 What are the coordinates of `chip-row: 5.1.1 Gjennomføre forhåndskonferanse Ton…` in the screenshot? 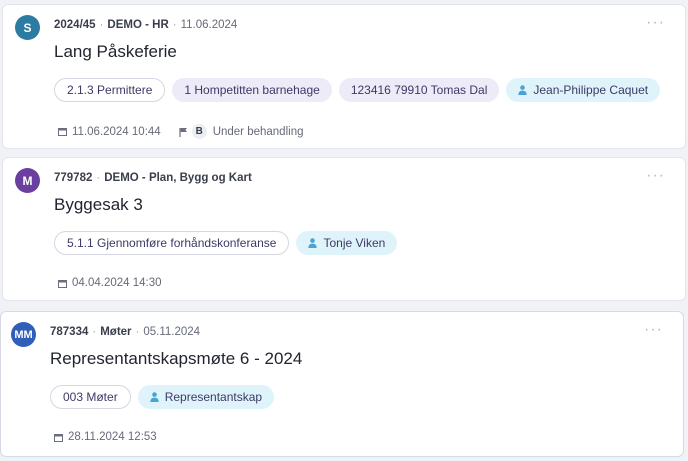 It's located at (226, 243).